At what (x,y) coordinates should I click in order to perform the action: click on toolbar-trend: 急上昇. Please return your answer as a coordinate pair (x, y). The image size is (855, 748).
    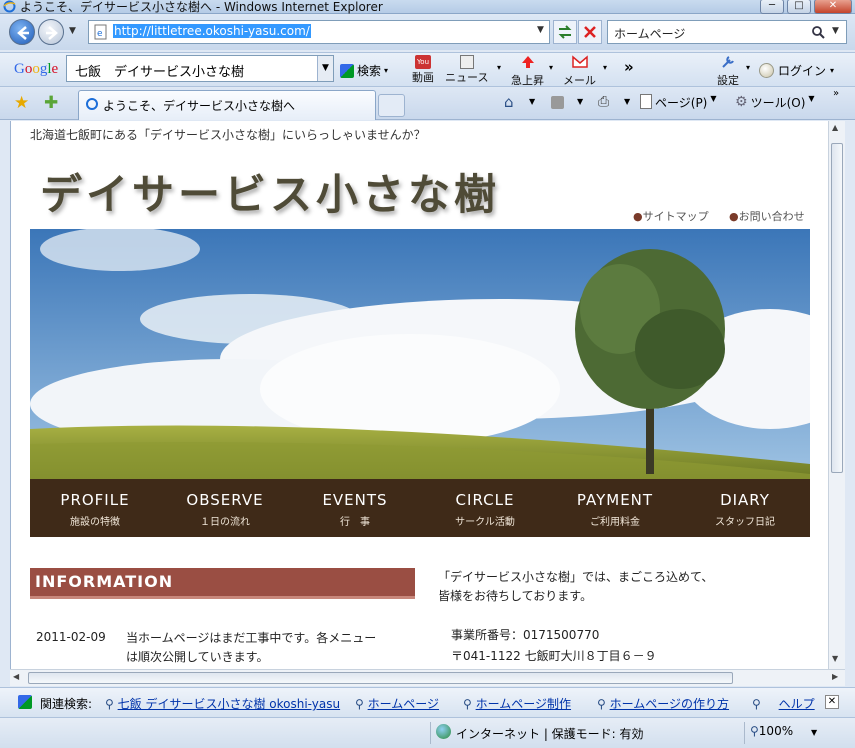
    Looking at the image, I should click on (527, 71).